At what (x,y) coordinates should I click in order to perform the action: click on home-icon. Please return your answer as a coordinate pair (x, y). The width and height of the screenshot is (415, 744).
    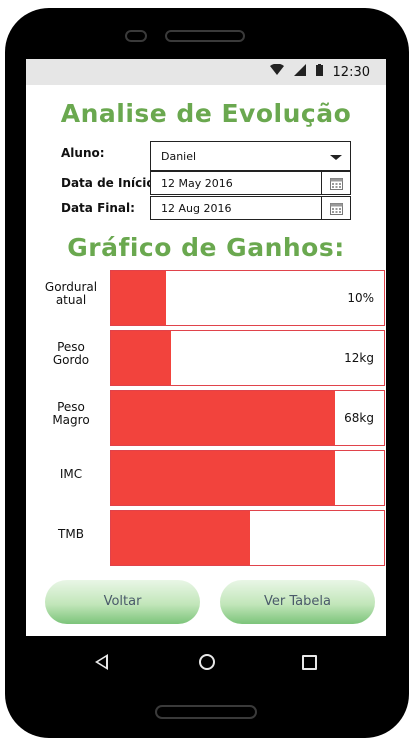
    Looking at the image, I should click on (207, 662).